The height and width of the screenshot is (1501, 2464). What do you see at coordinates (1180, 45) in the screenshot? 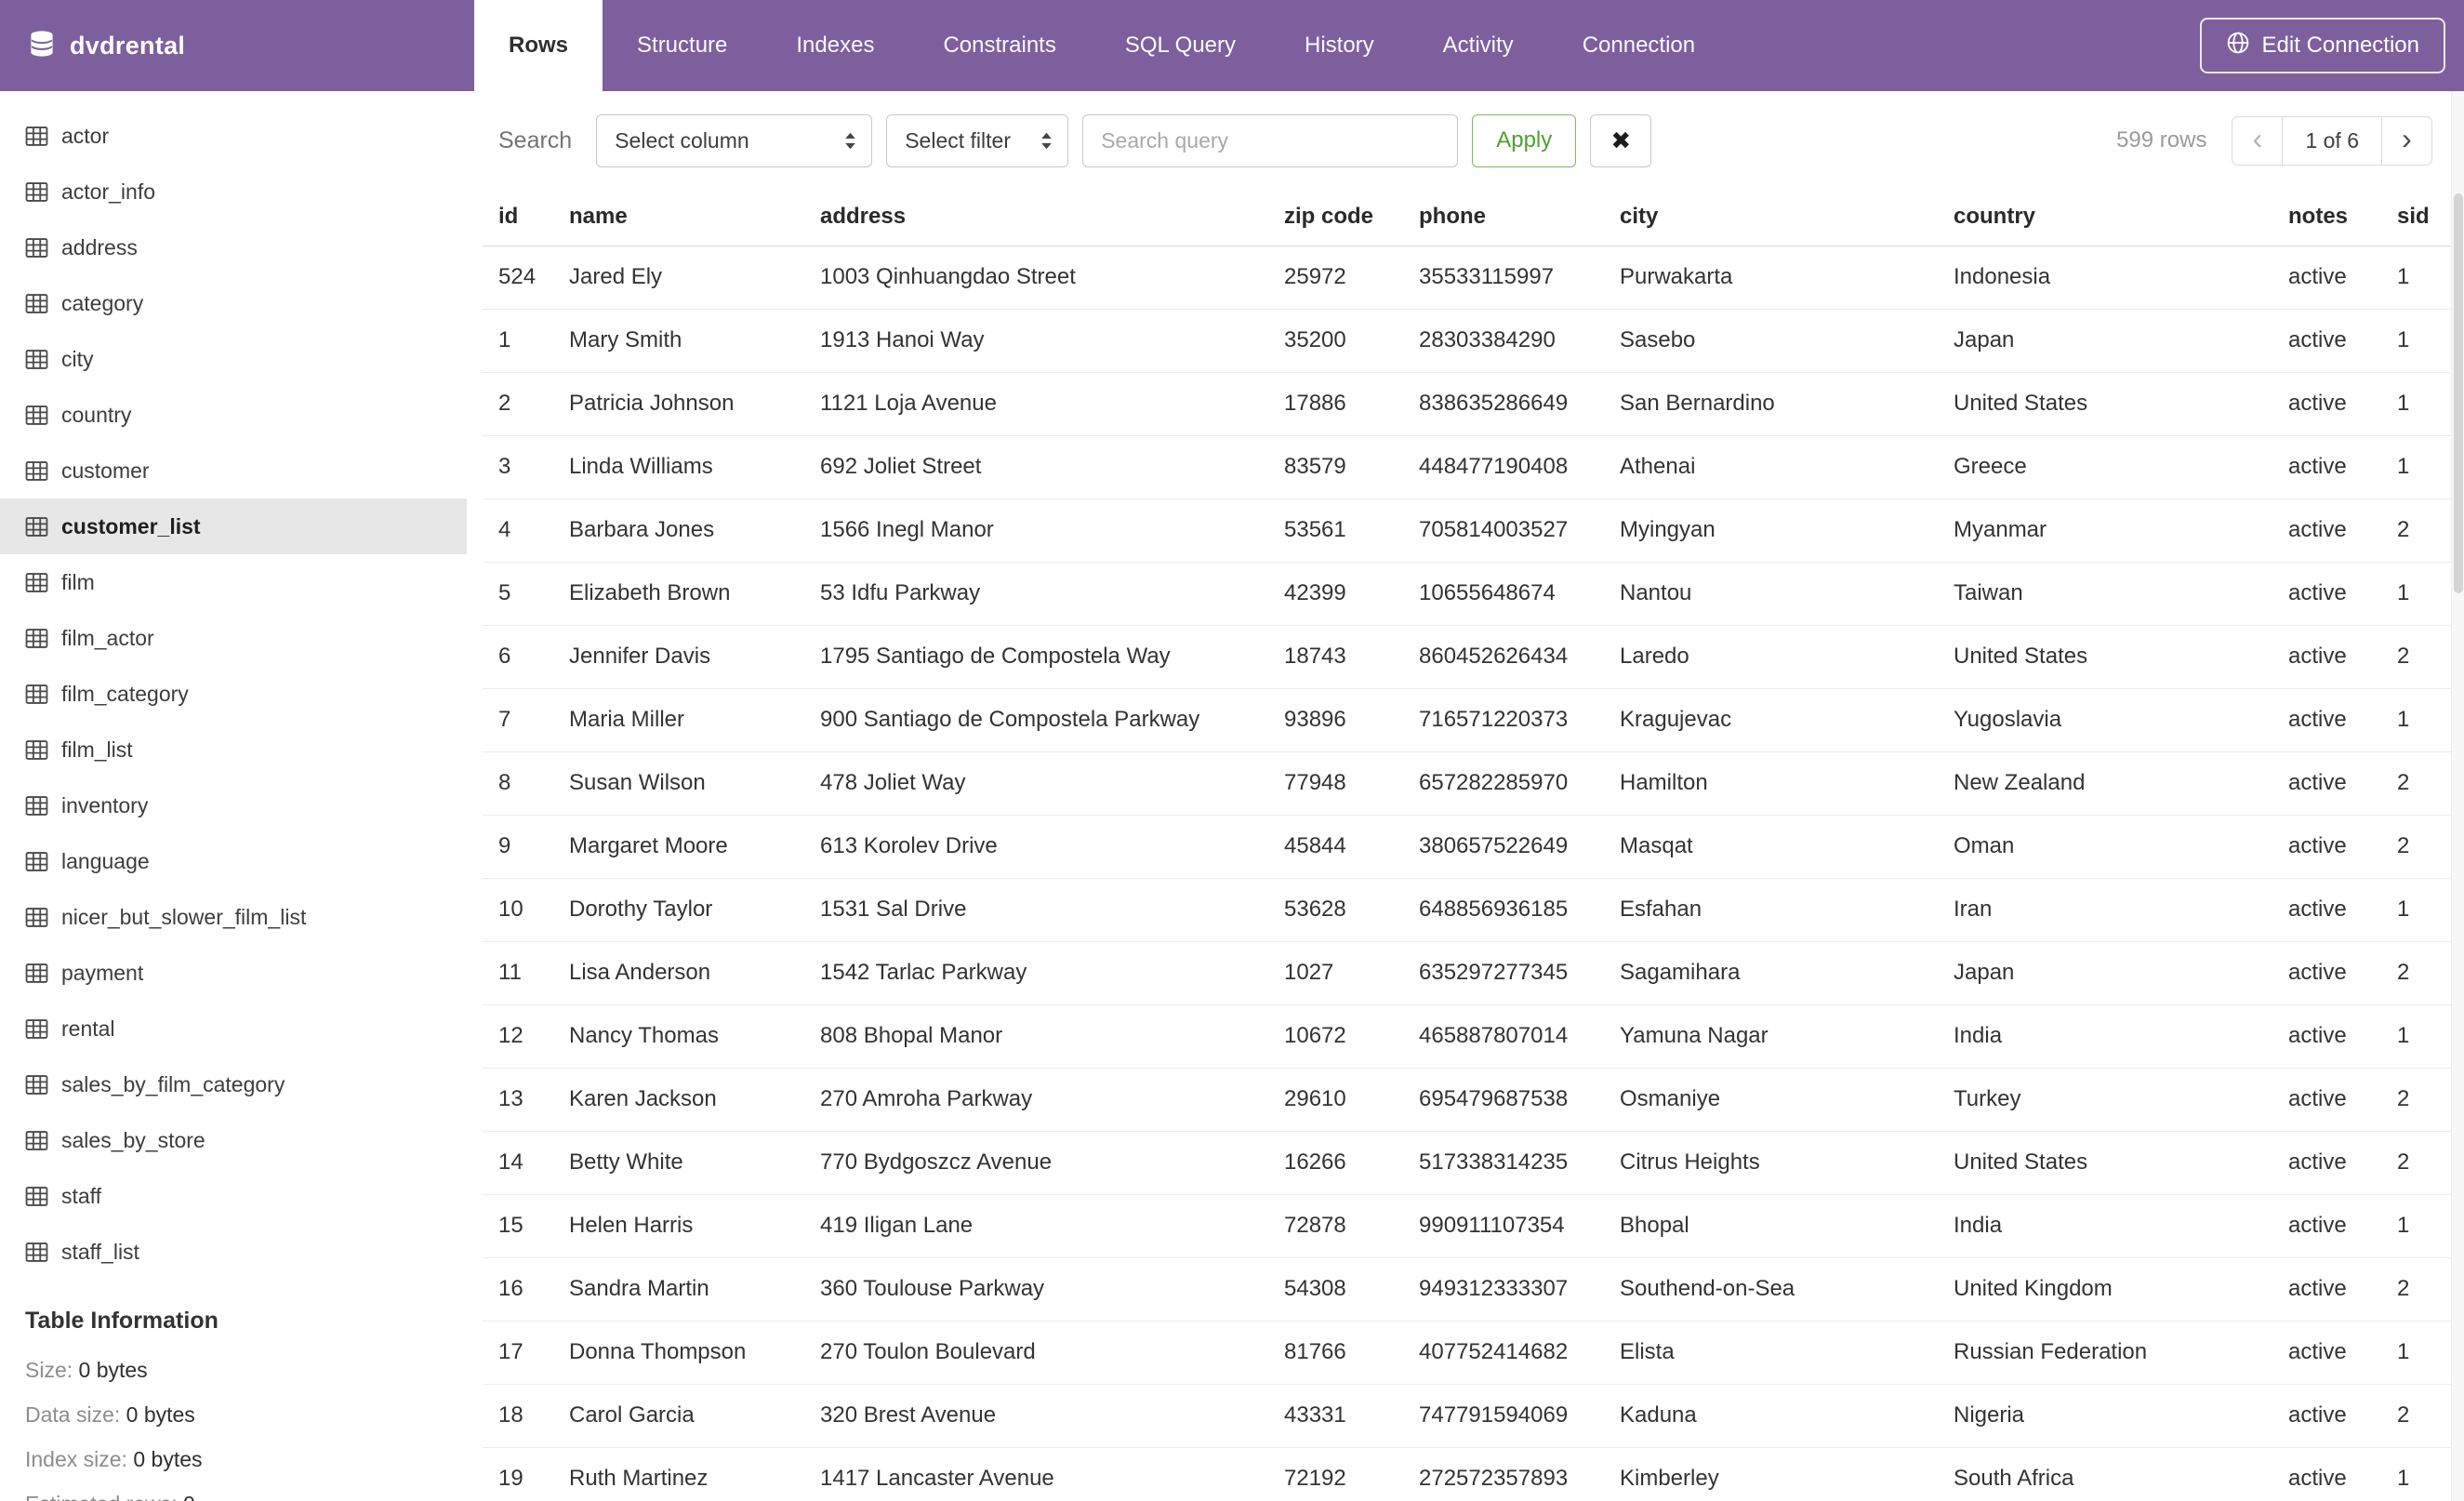
I see `tab-sql-query: SQL Query` at bounding box center [1180, 45].